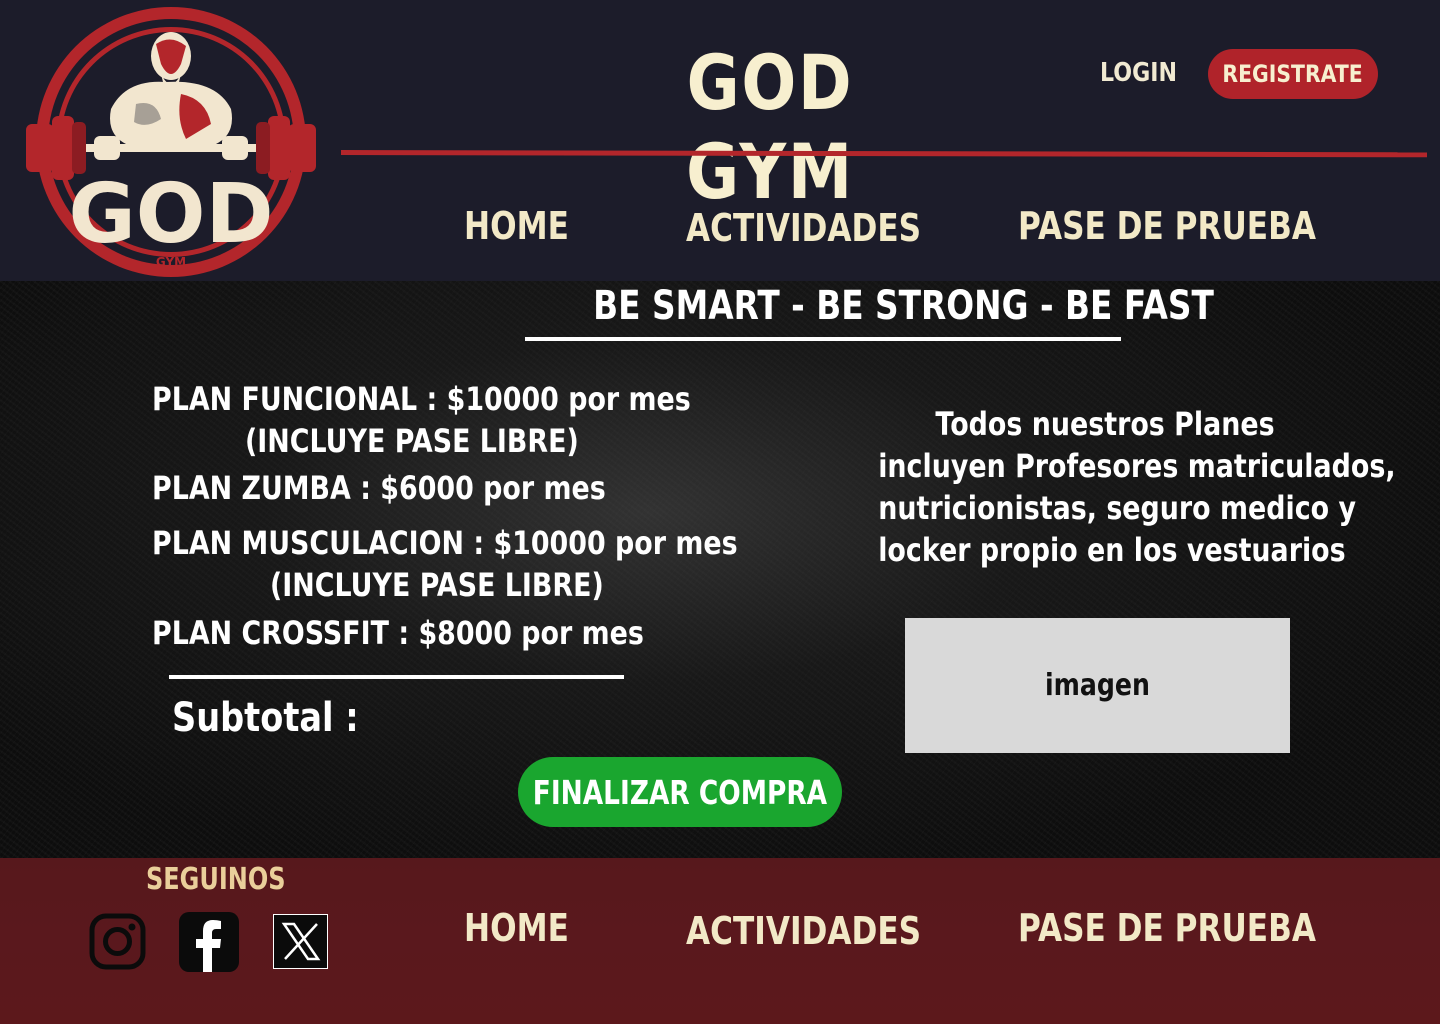 This screenshot has height=1024, width=1440. What do you see at coordinates (803, 931) in the screenshot?
I see `footer-nav-actividades: ACTIVIDADES` at bounding box center [803, 931].